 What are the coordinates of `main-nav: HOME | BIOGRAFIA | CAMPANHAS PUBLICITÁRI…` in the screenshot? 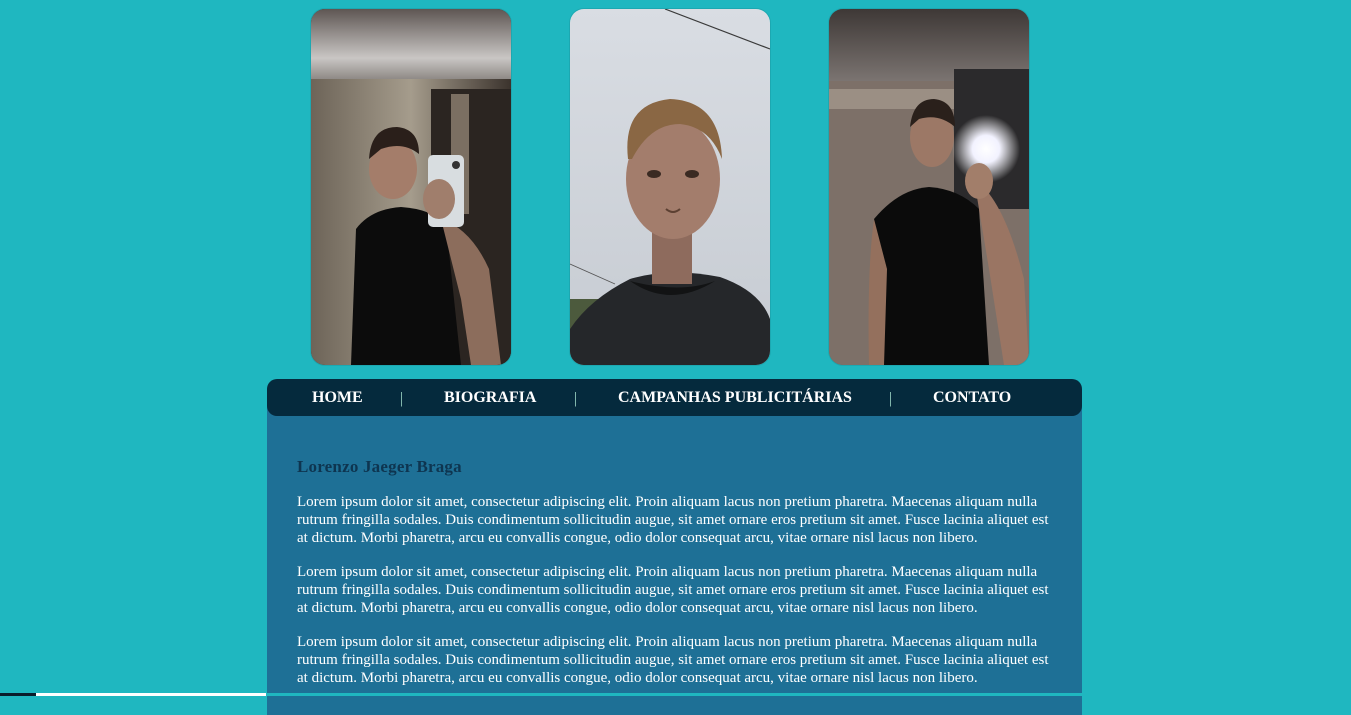 It's located at (674, 397).